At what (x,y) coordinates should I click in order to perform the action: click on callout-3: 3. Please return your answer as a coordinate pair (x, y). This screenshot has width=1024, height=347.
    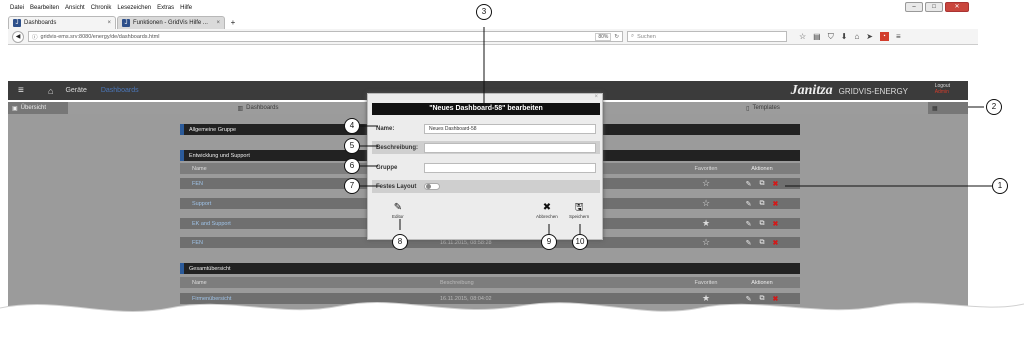
    Looking at the image, I should click on (484, 12).